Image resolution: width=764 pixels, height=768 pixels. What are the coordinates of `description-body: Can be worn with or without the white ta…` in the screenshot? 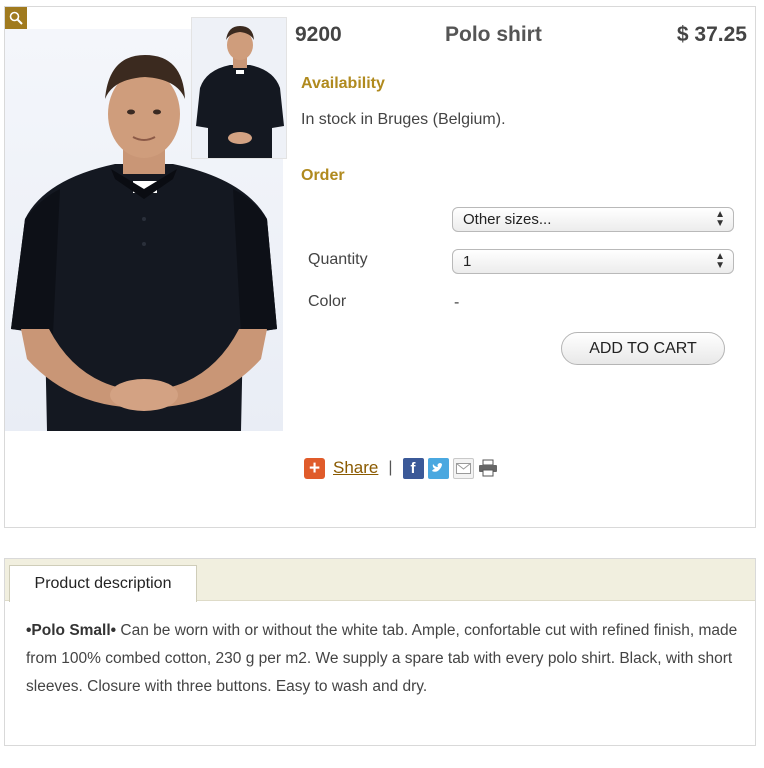 It's located at (382, 658).